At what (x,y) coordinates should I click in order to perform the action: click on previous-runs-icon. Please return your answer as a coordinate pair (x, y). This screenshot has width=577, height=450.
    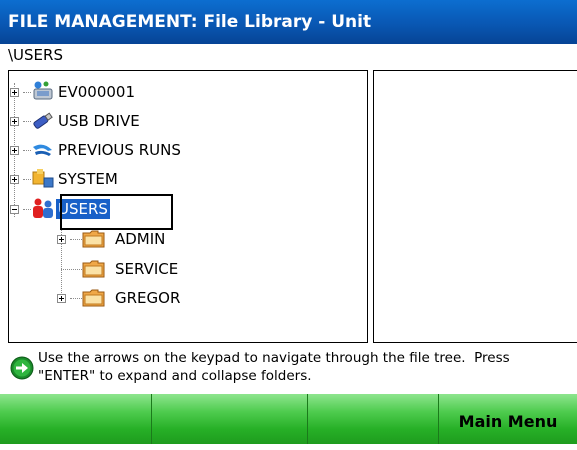
    Looking at the image, I should click on (42, 150).